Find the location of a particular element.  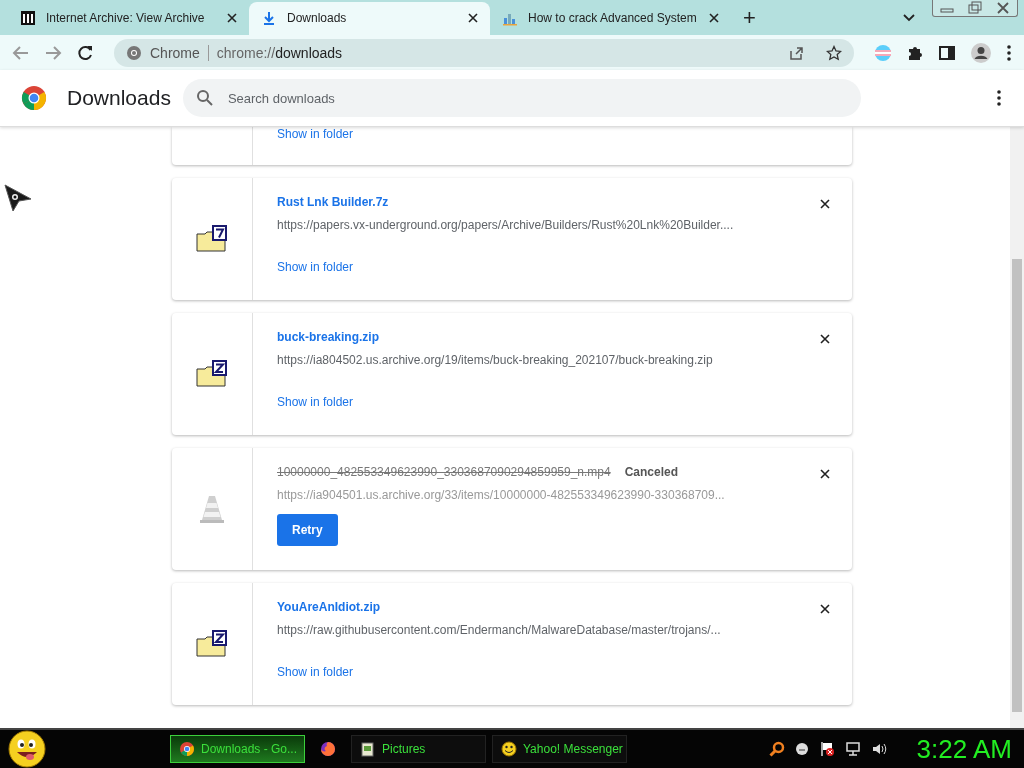

tab-title: Downloads is located at coordinates (317, 17).